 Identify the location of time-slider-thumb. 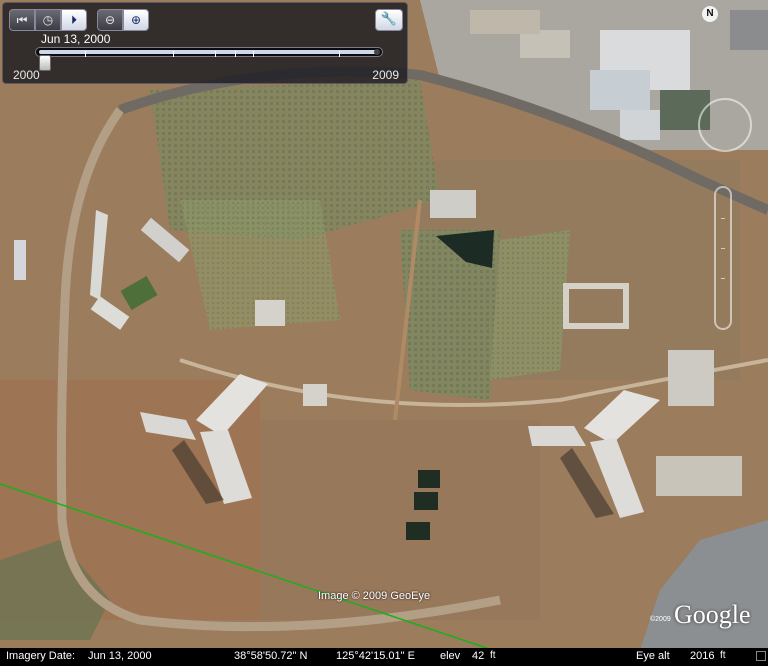
(45, 63).